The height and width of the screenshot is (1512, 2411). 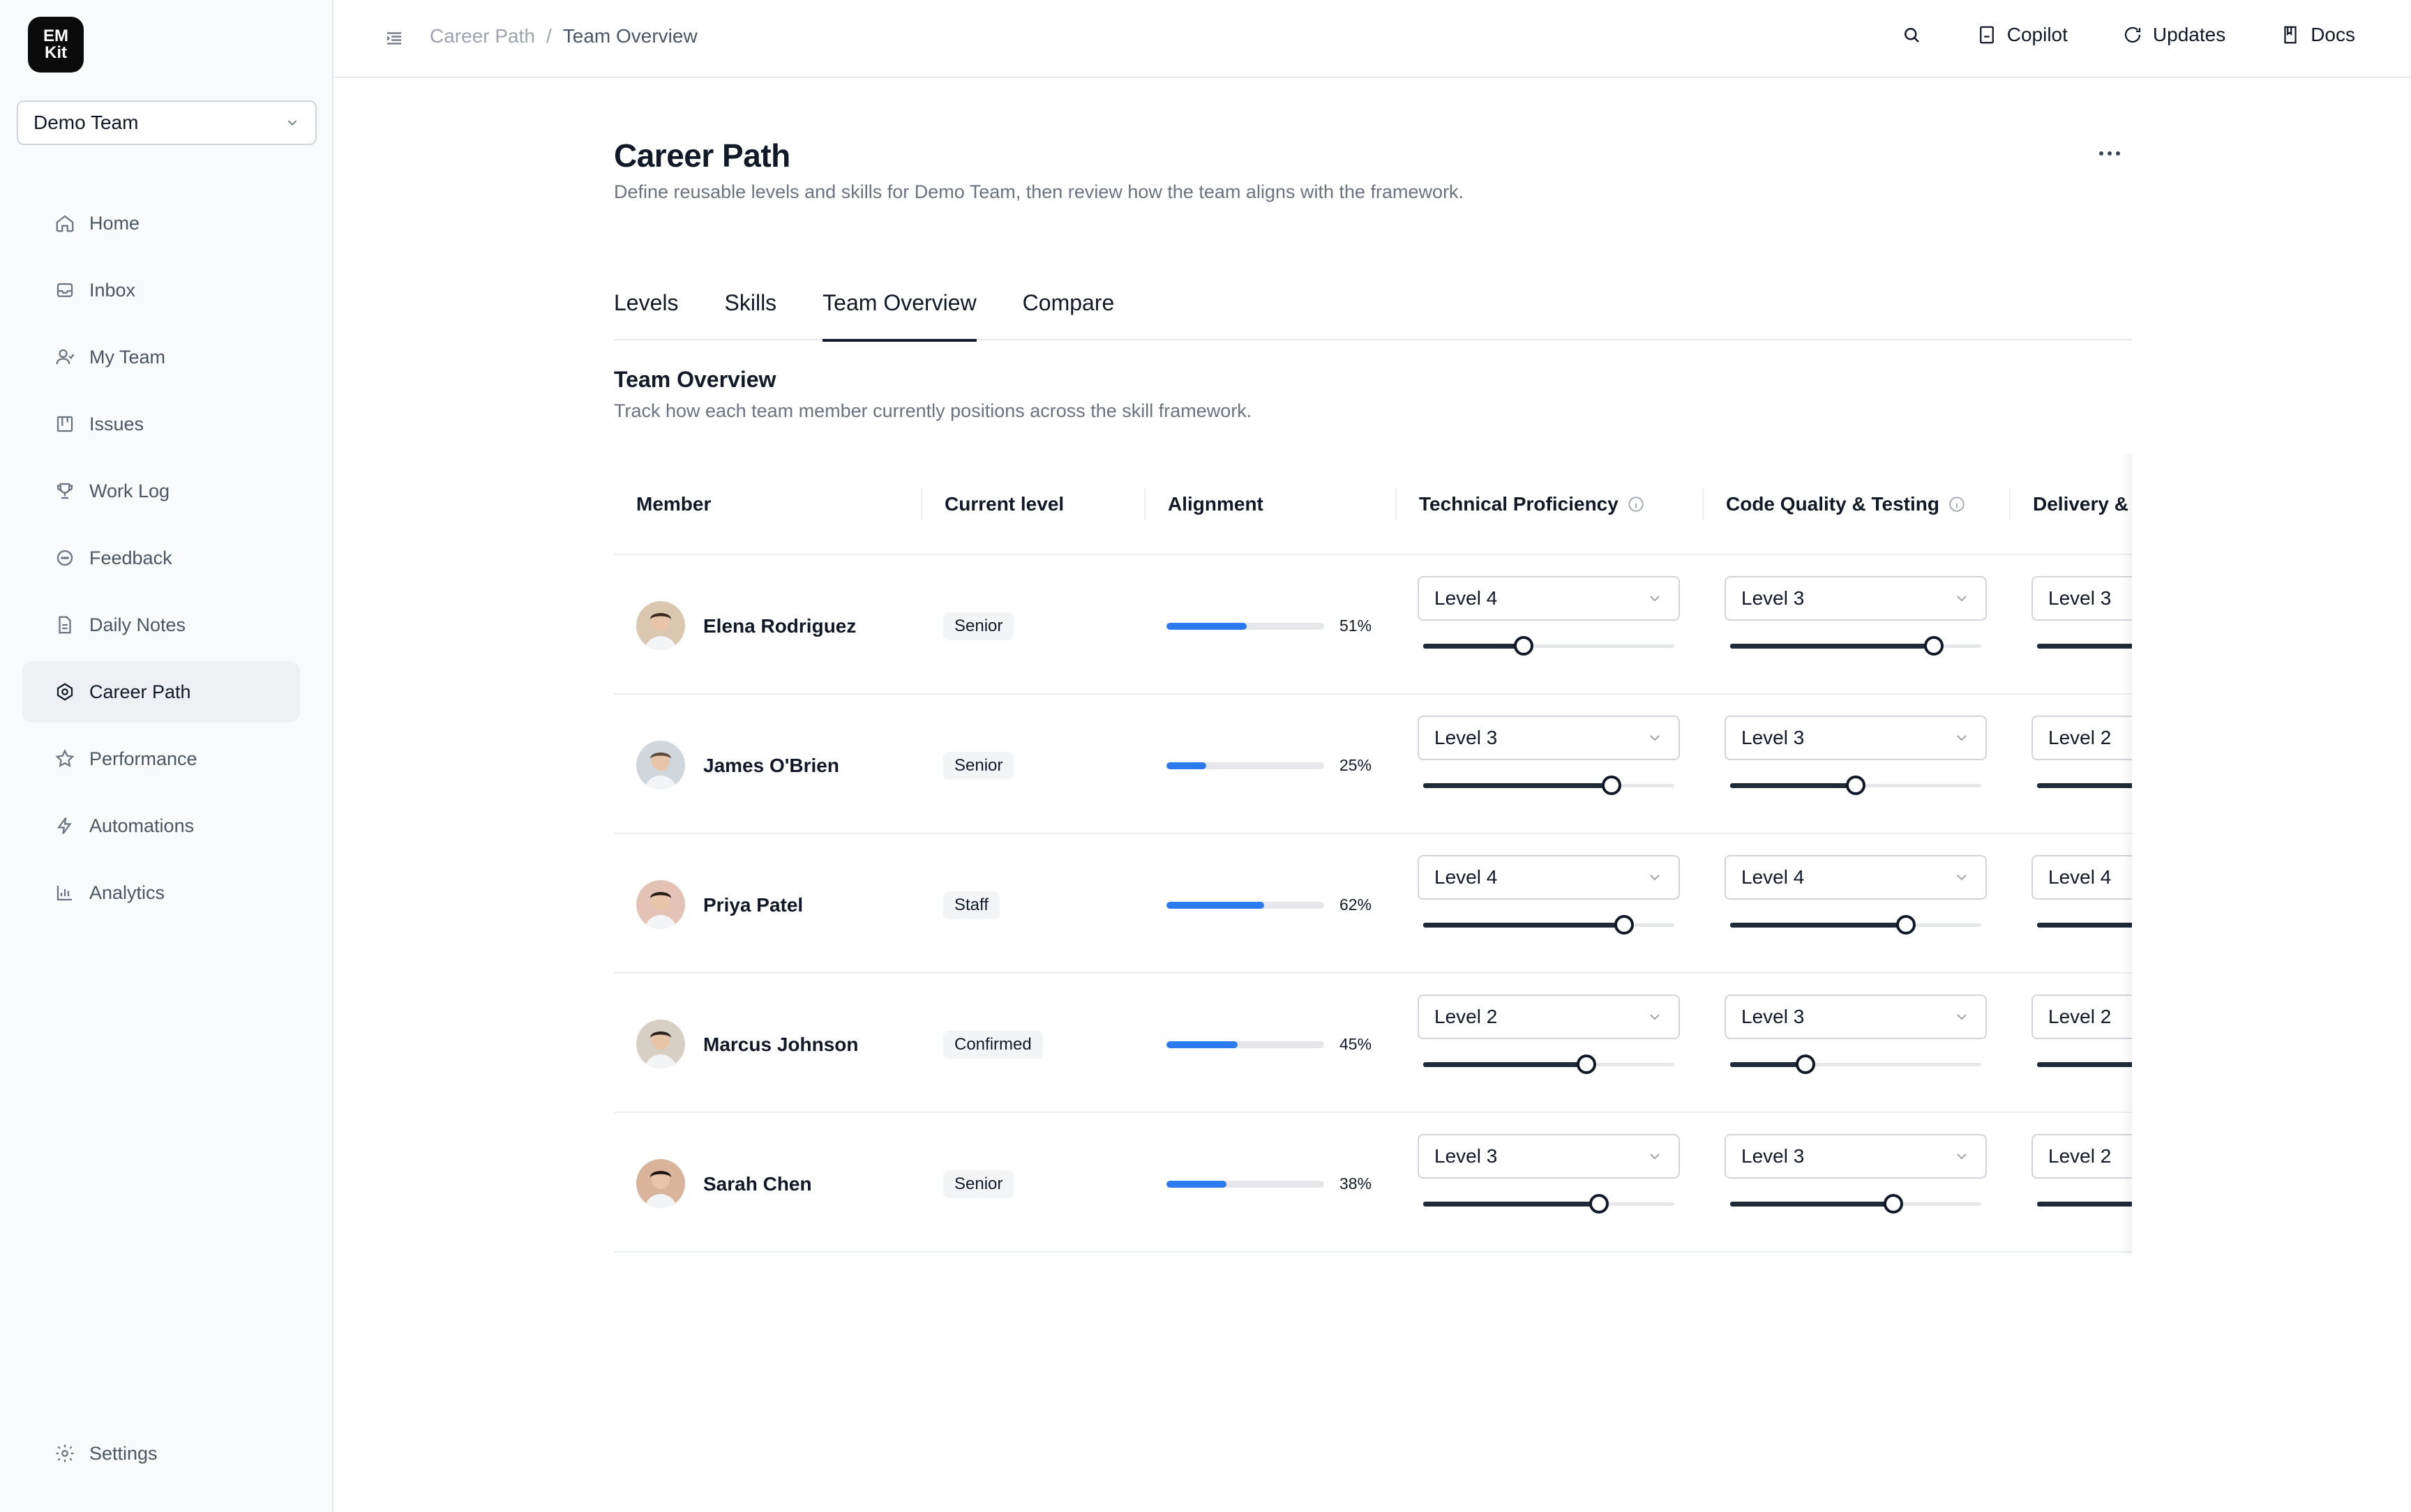 What do you see at coordinates (780, 1045) in the screenshot?
I see `member-name: Marcus Johnson` at bounding box center [780, 1045].